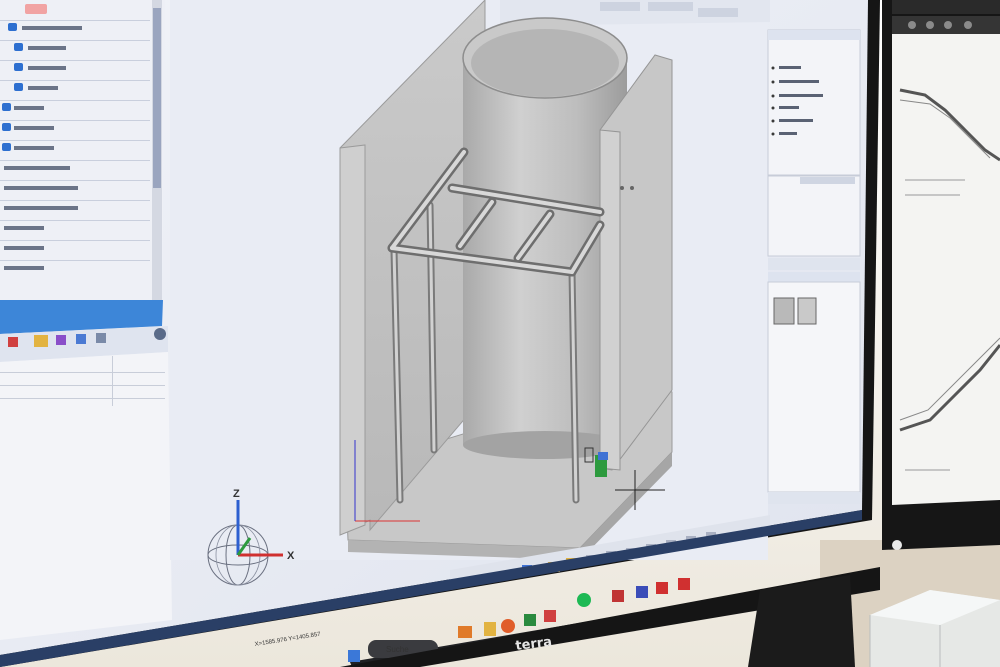 This screenshot has width=1000, height=667. I want to click on model-tree-panel, so click(82, 155).